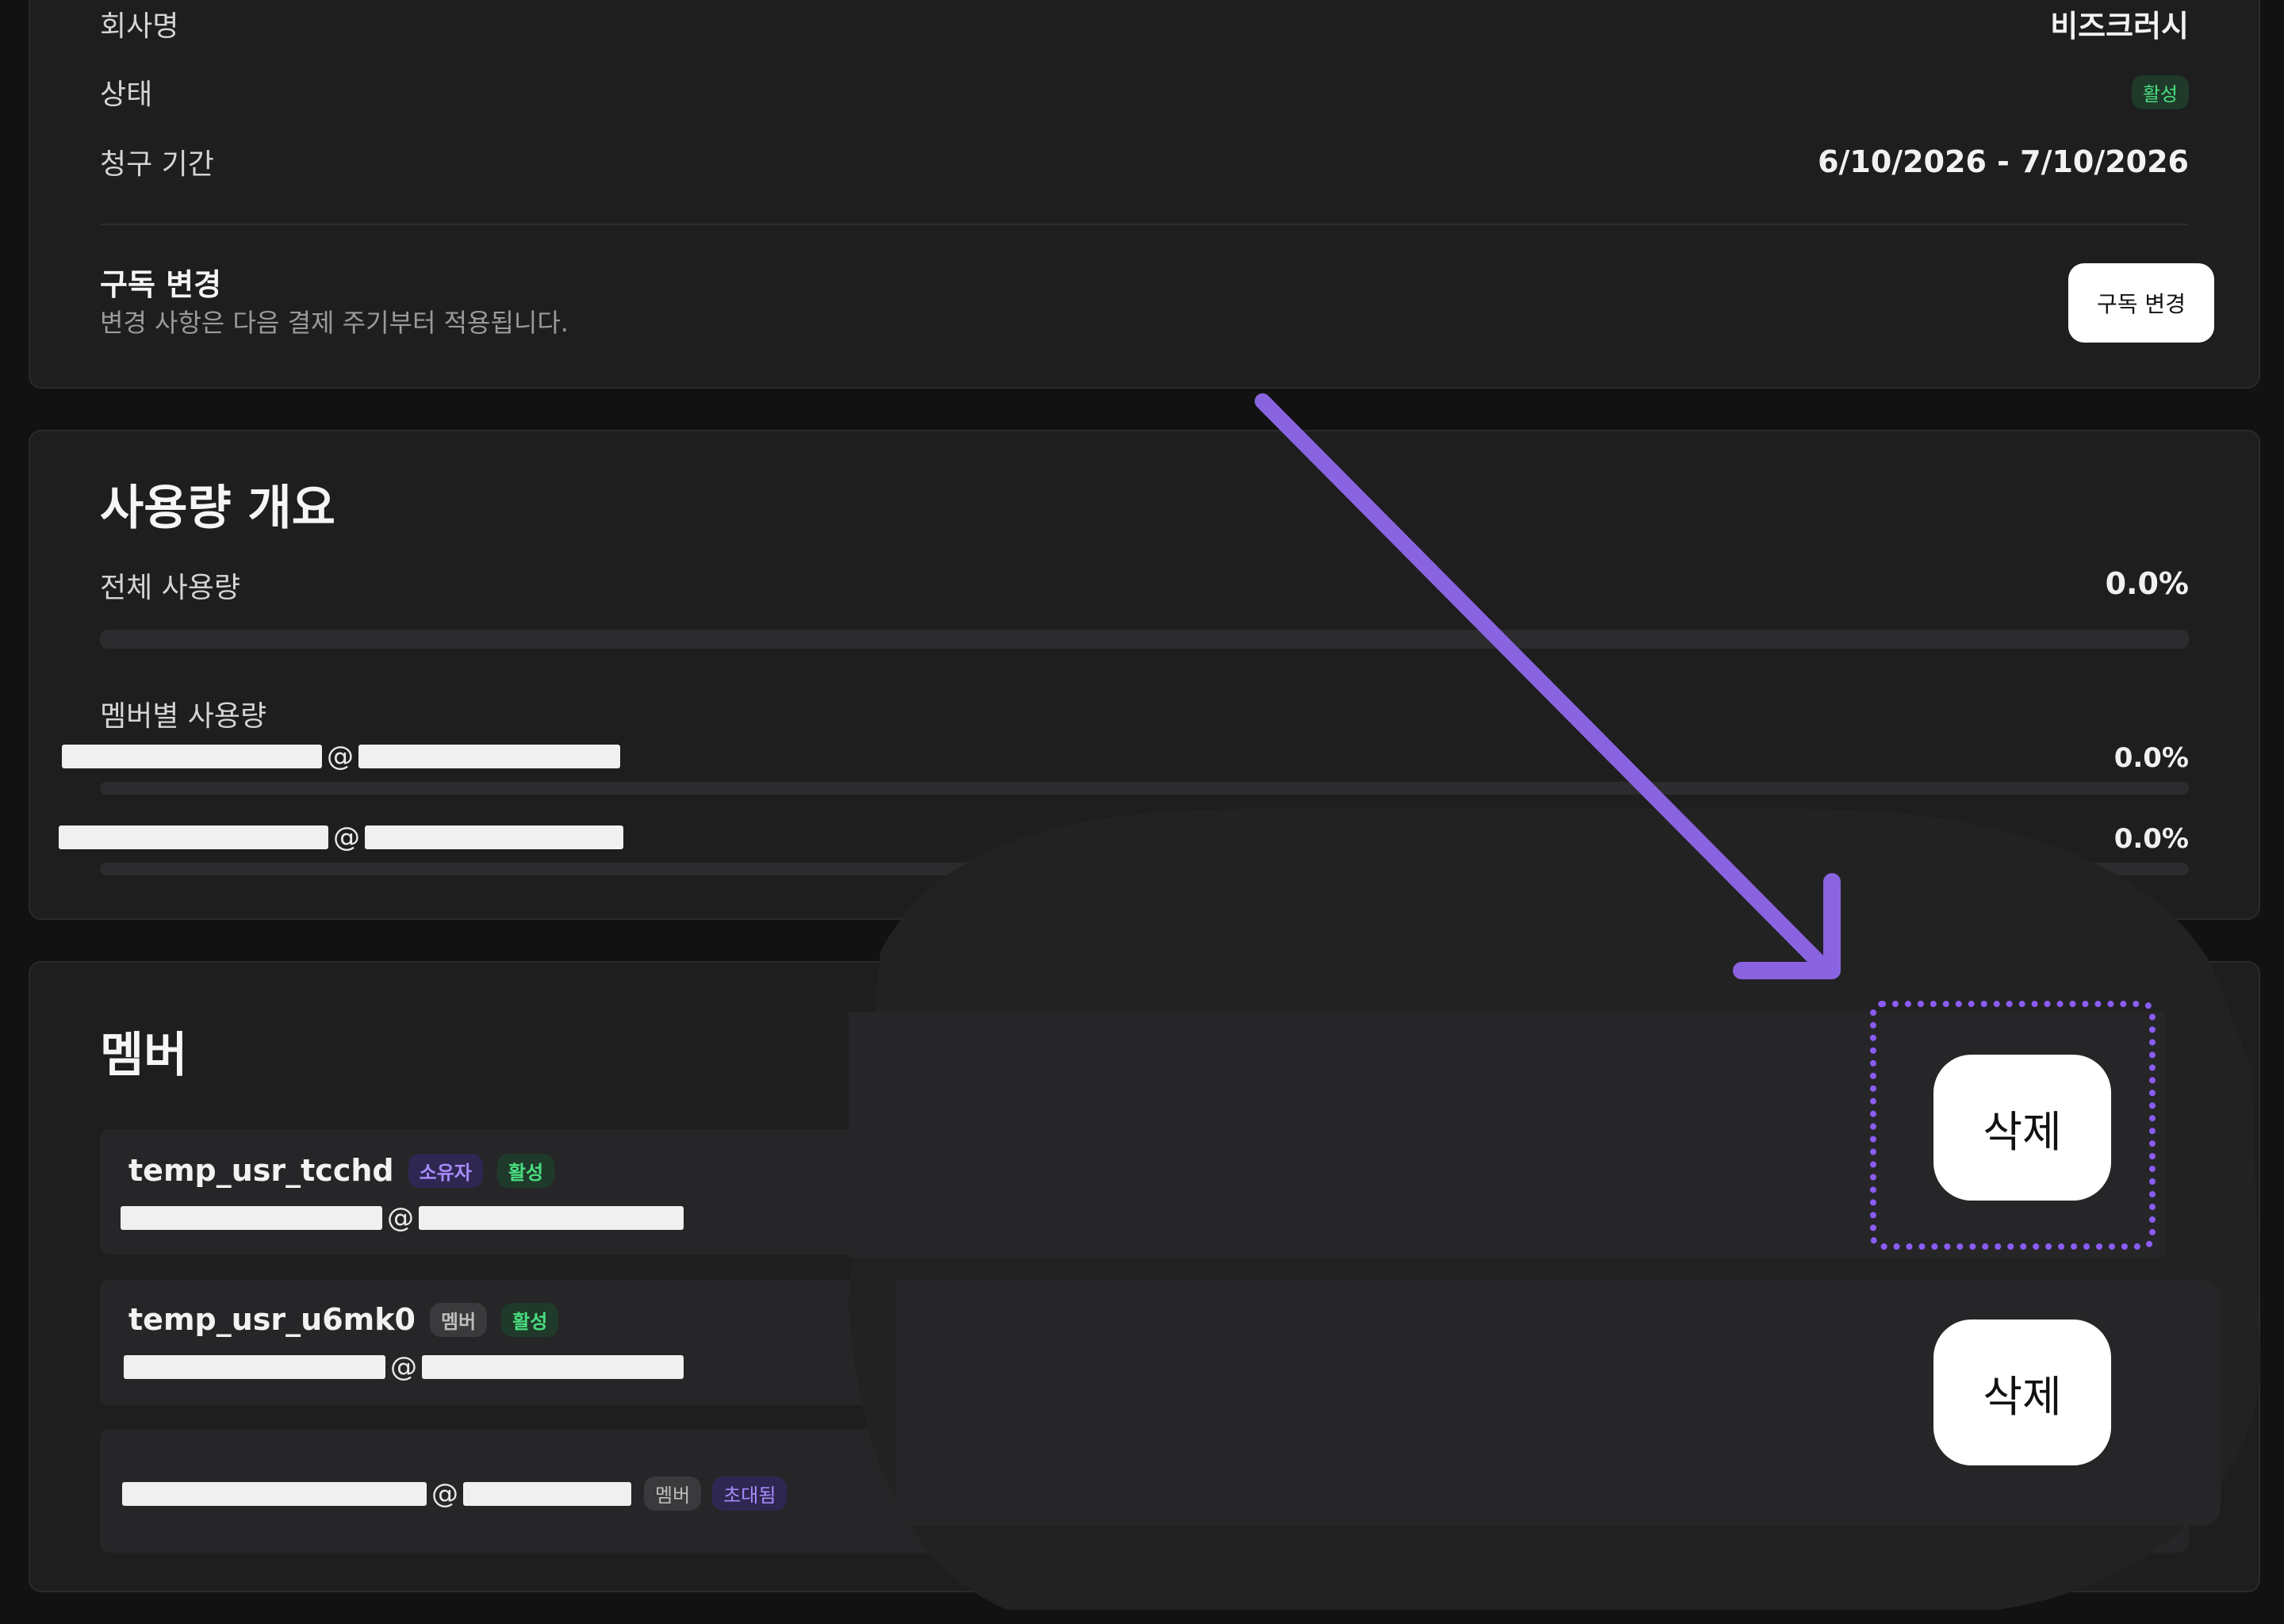 This screenshot has width=2284, height=1624. Describe the element at coordinates (272, 1319) in the screenshot. I see `member-username: temp_usr_u6mk0` at that location.